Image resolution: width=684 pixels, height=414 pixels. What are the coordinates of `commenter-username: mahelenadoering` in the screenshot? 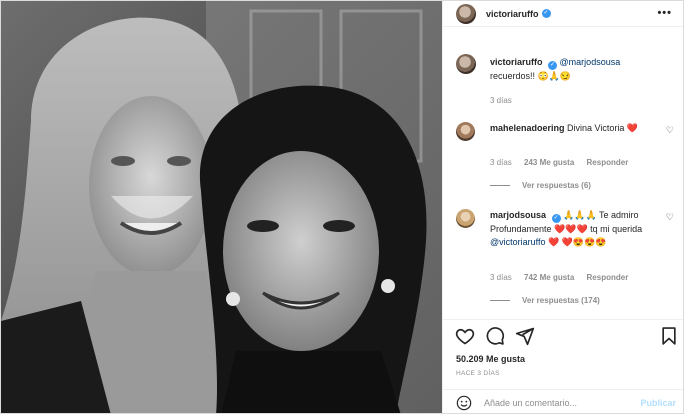 It's located at (527, 128).